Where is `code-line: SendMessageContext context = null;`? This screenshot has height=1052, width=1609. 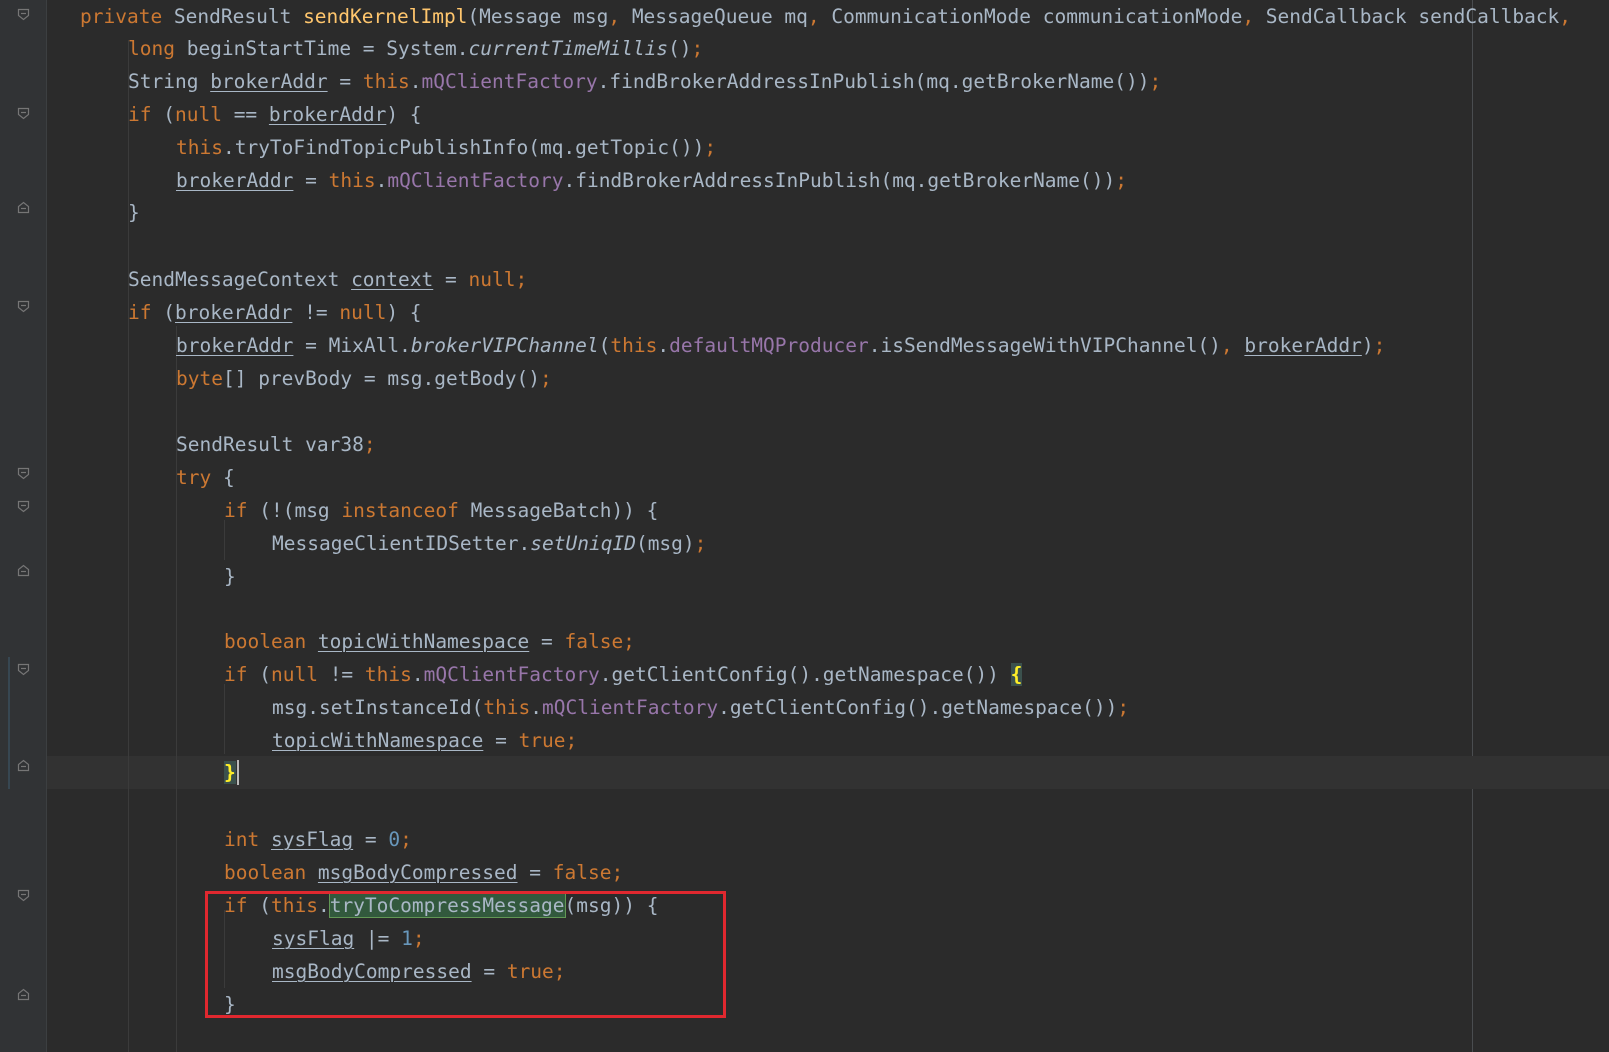
code-line: SendMessageContext context = null; is located at coordinates (327, 279).